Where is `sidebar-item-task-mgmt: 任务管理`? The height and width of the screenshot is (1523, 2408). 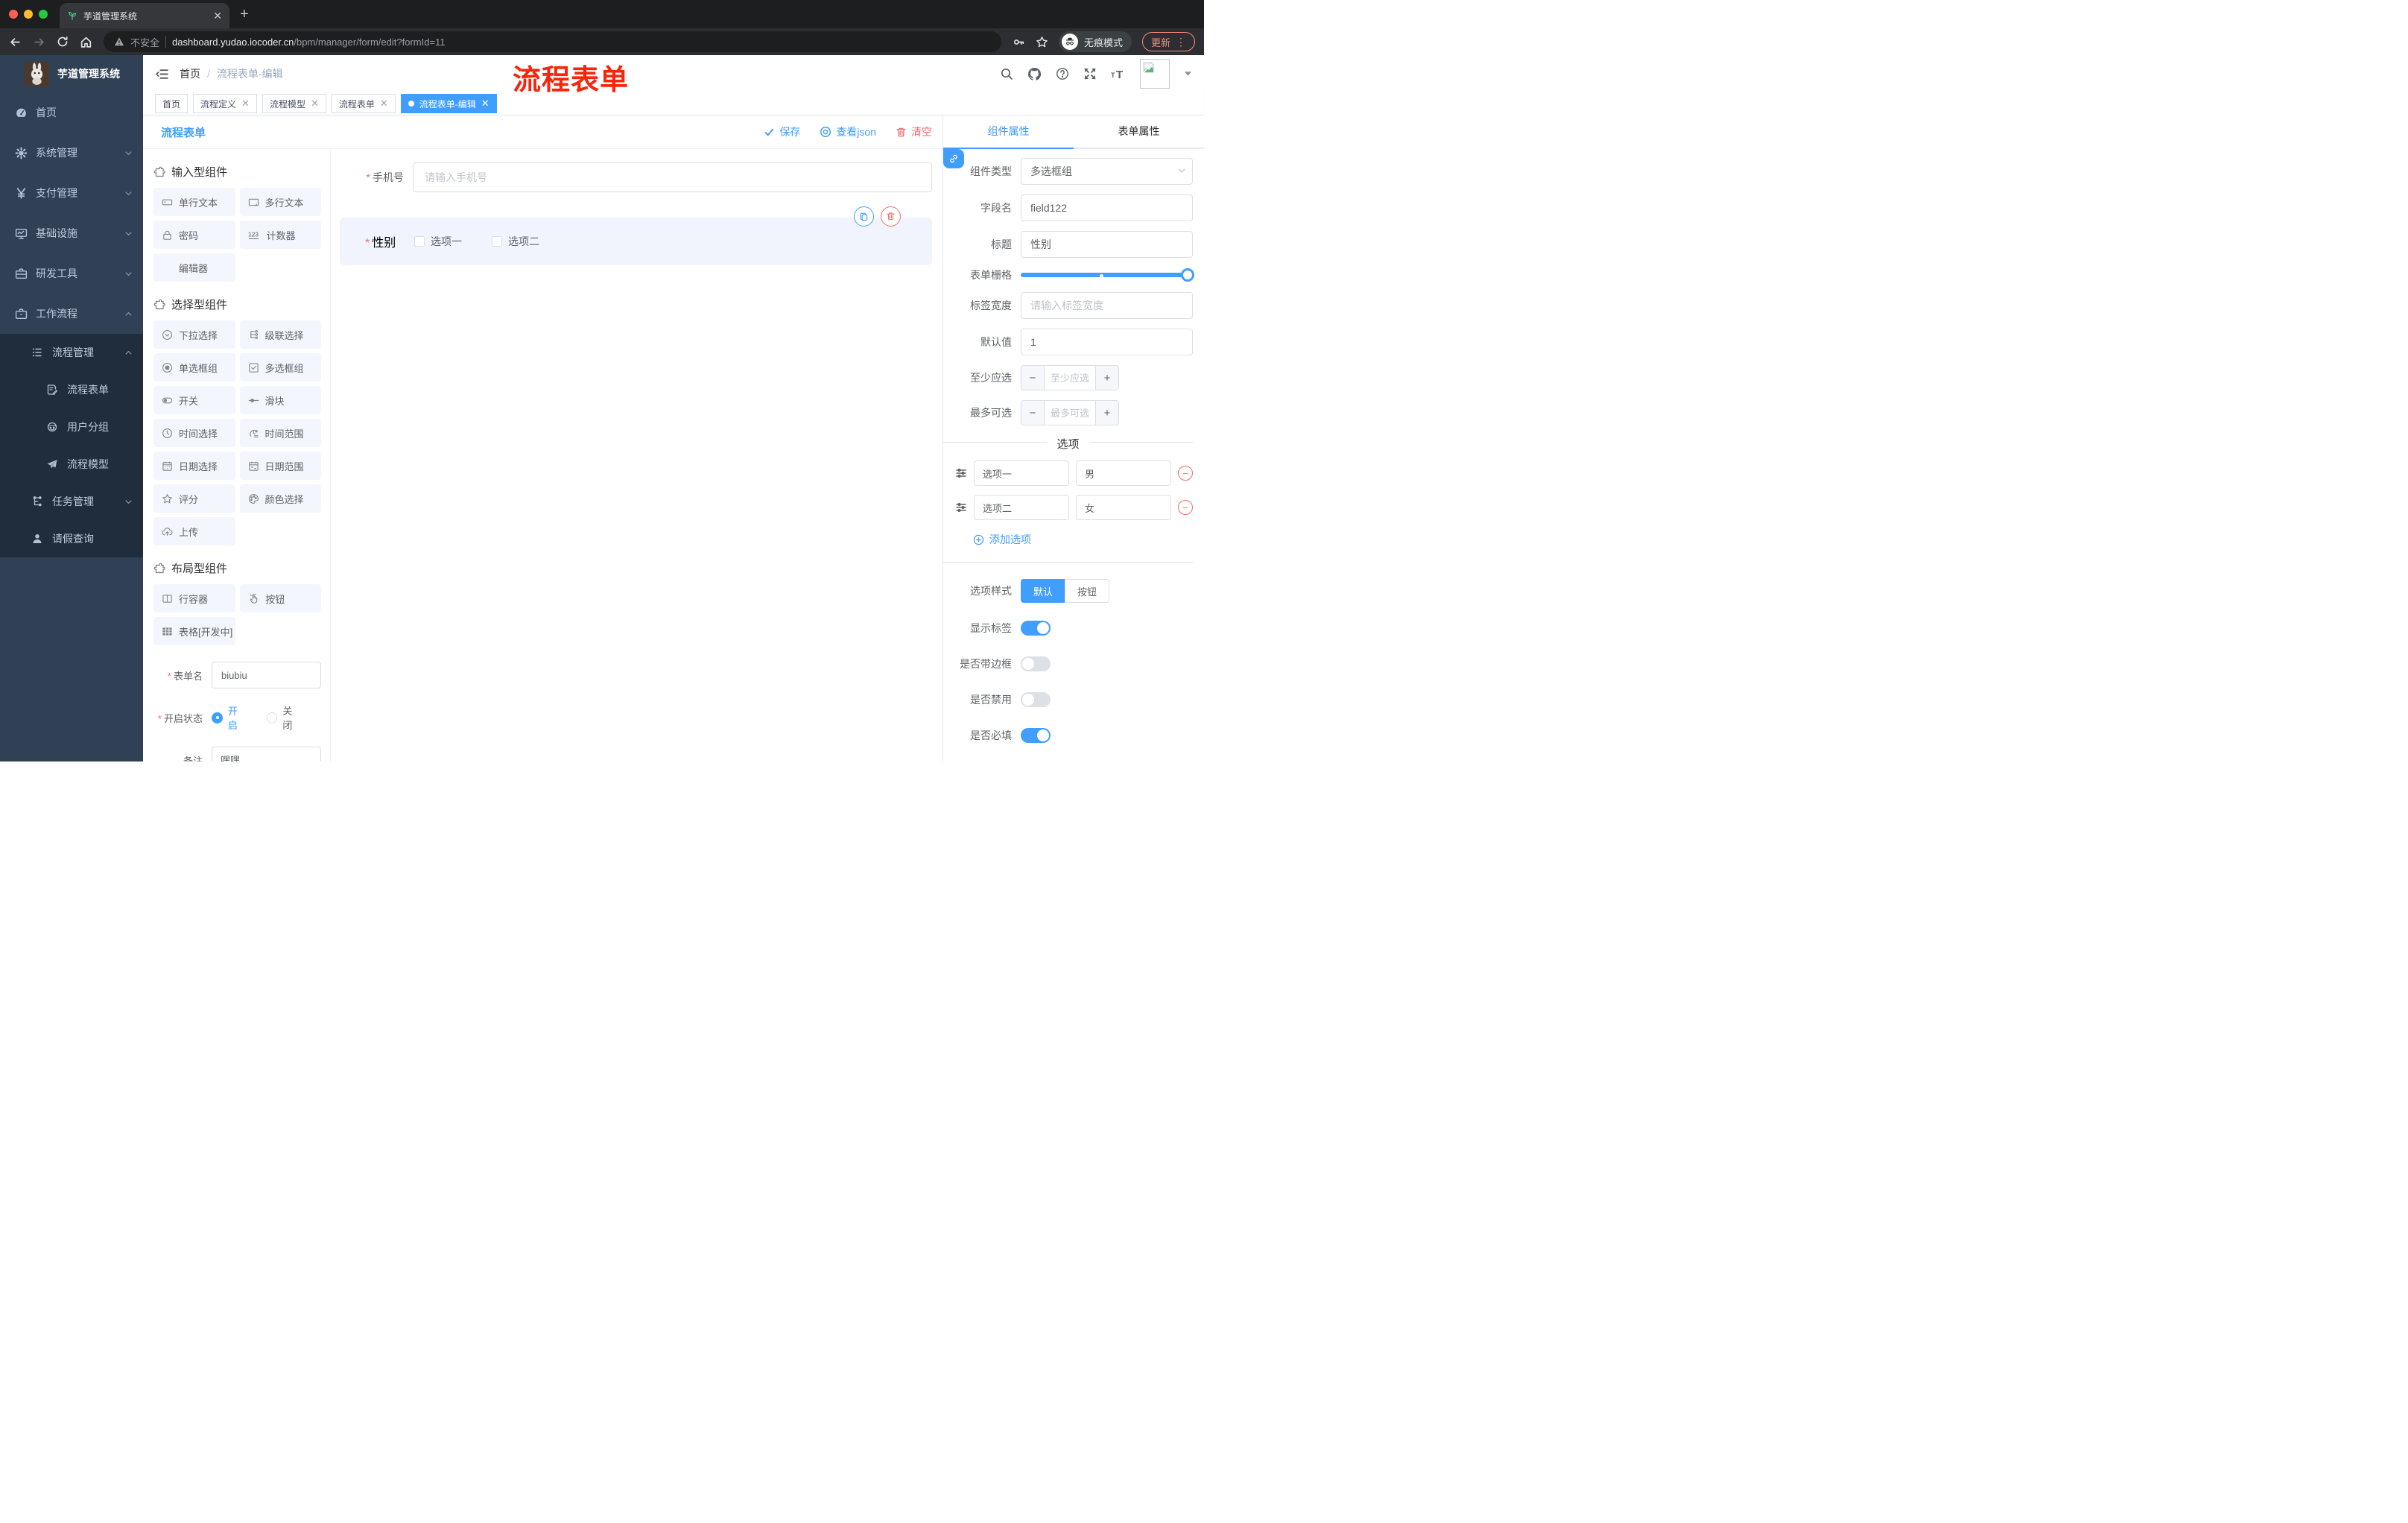 sidebar-item-task-mgmt: 任务管理 is located at coordinates (71, 502).